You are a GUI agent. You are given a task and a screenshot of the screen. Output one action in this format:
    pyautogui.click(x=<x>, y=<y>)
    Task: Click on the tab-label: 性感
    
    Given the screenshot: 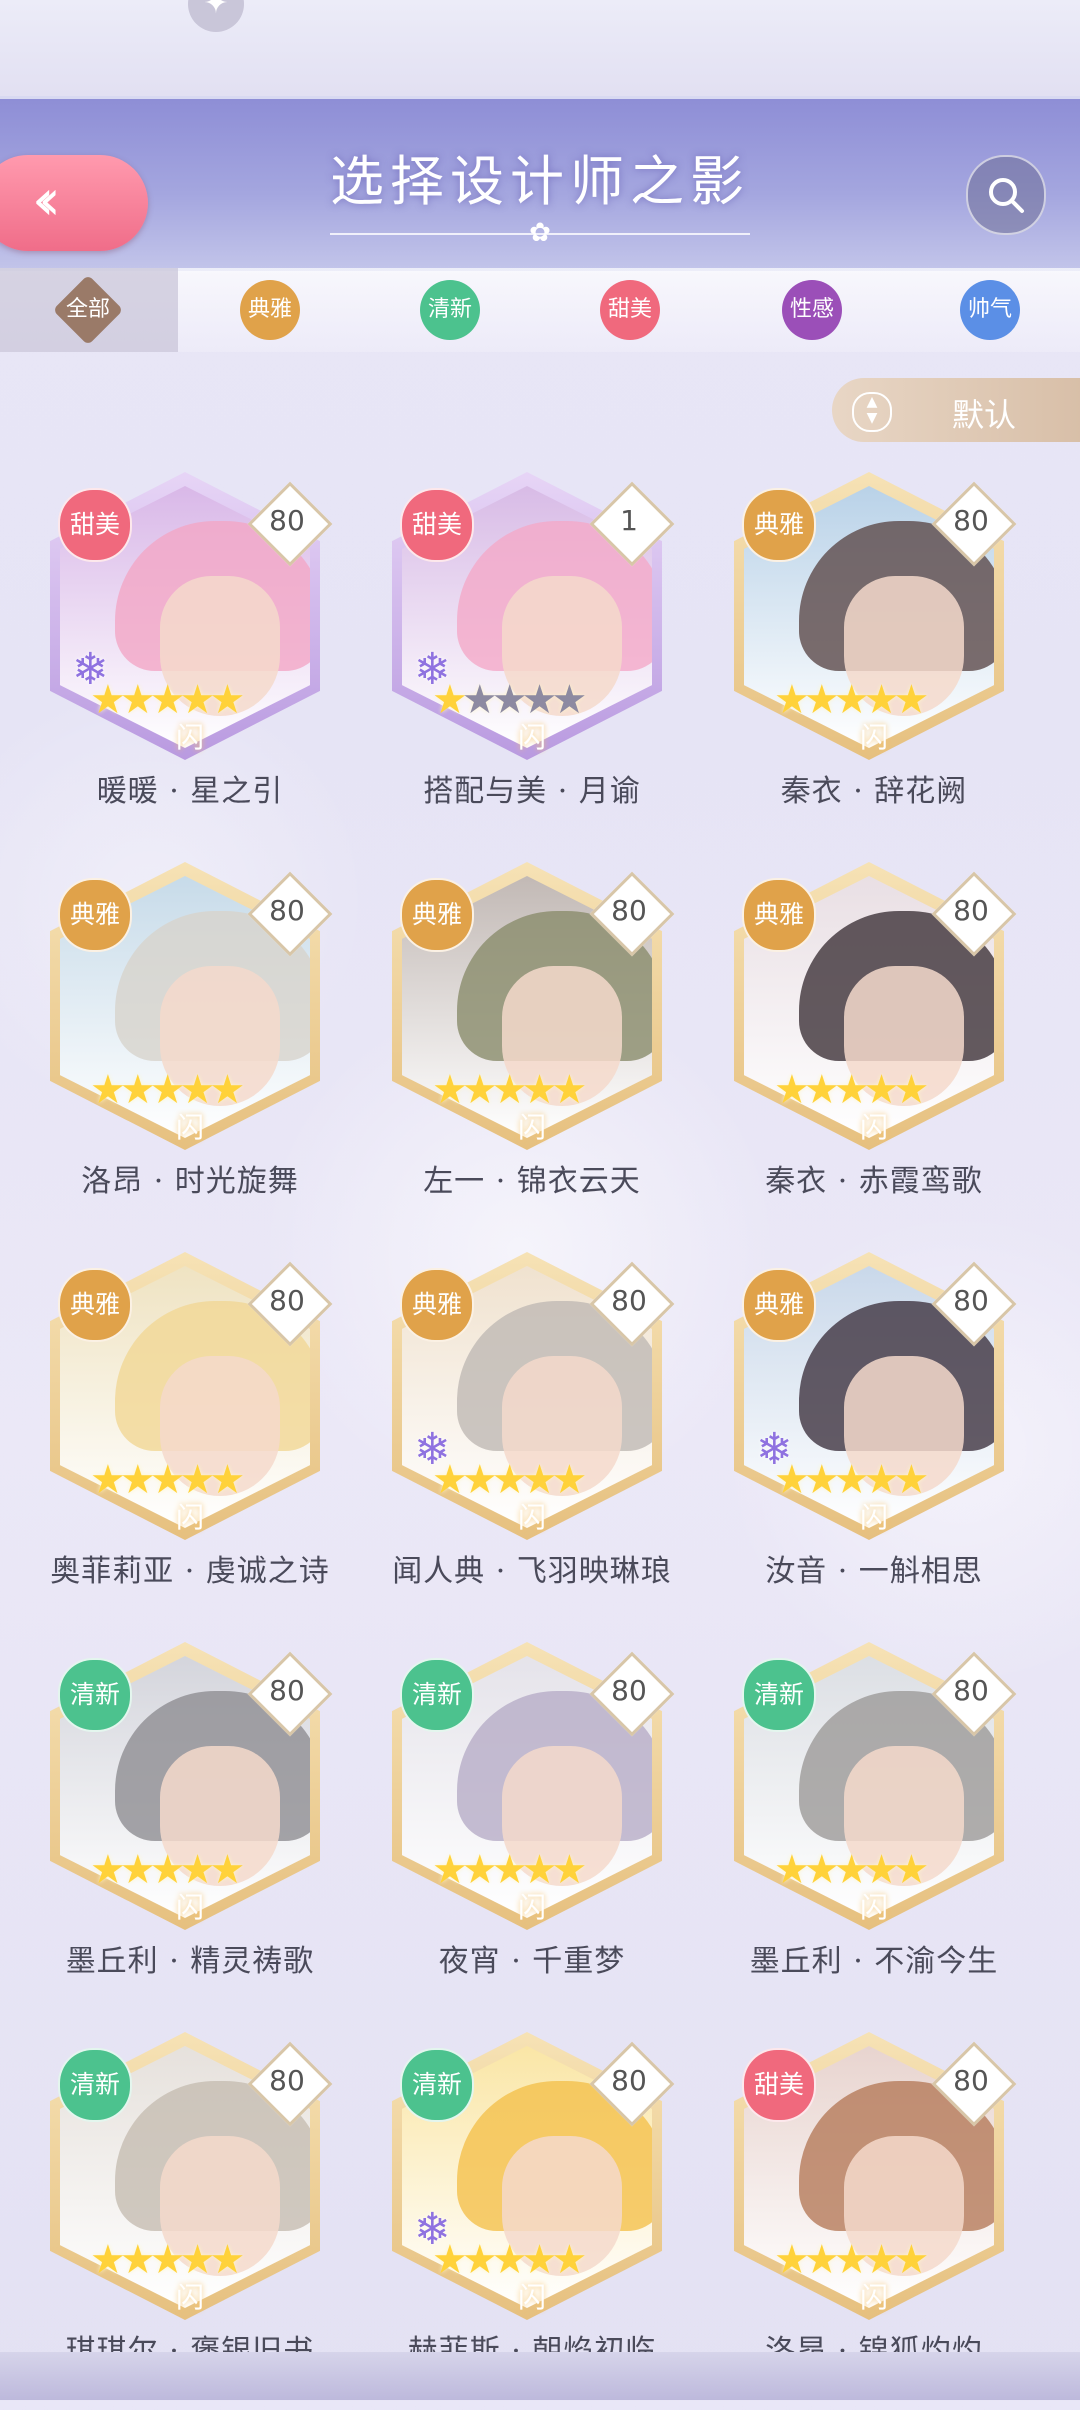 What is the action you would take?
    pyautogui.click(x=811, y=309)
    